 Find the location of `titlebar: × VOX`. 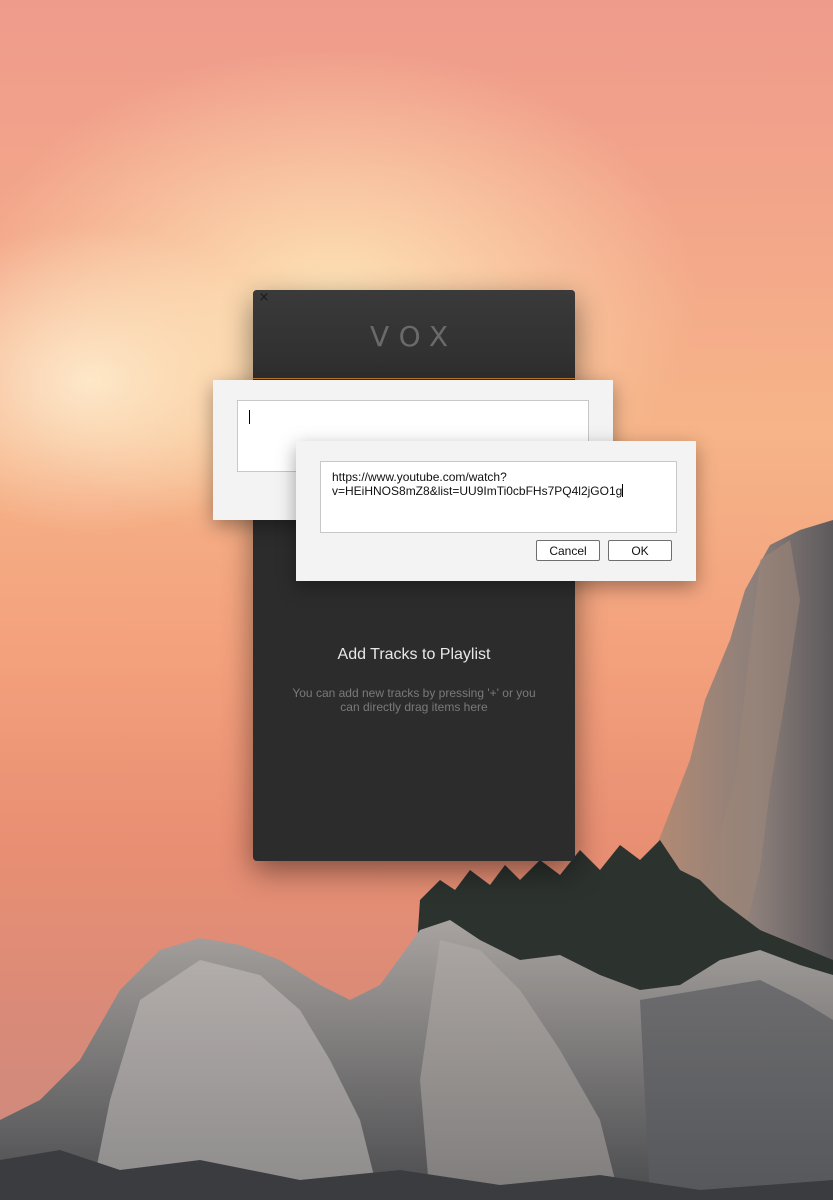

titlebar: × VOX is located at coordinates (414, 334).